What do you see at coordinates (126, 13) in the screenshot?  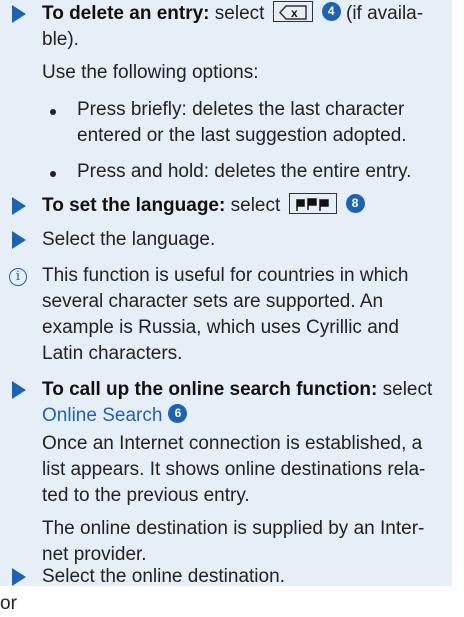 I see `delete-heading: To delete an entry:` at bounding box center [126, 13].